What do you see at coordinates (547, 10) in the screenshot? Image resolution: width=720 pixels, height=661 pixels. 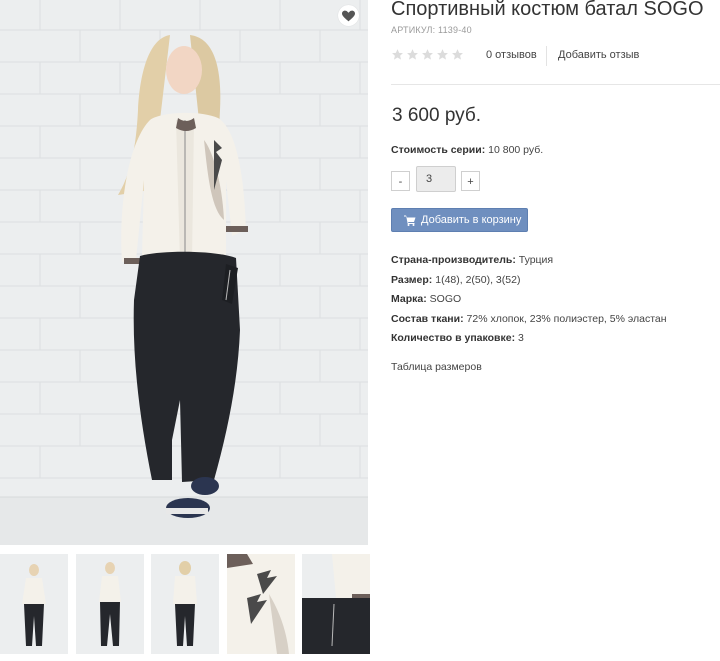 I see `product-title: Спортивный костюм батал SOGO` at bounding box center [547, 10].